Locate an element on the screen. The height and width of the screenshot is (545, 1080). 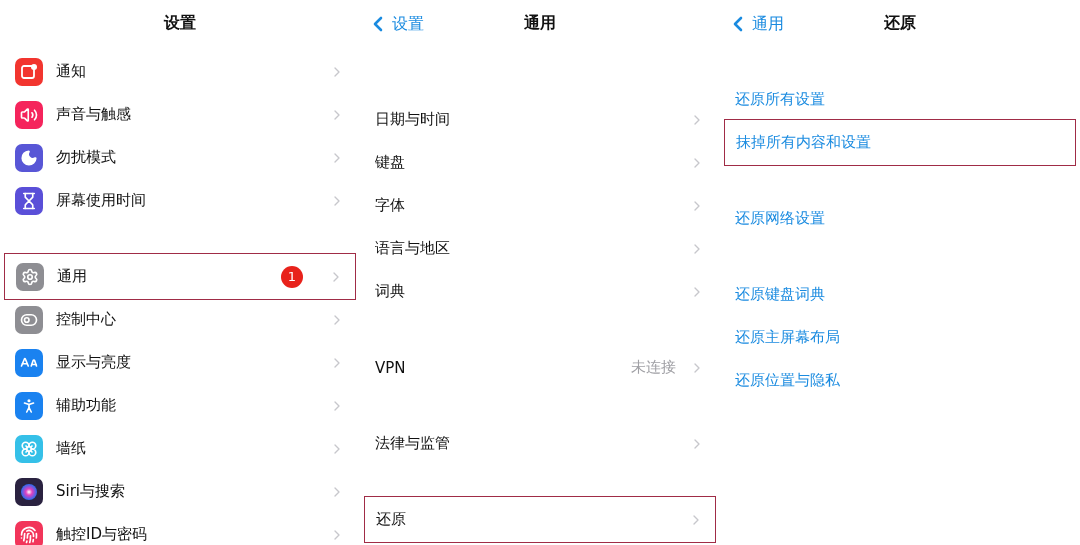
settings-row: 屏幕使用时间 is located at coordinates (180, 200).